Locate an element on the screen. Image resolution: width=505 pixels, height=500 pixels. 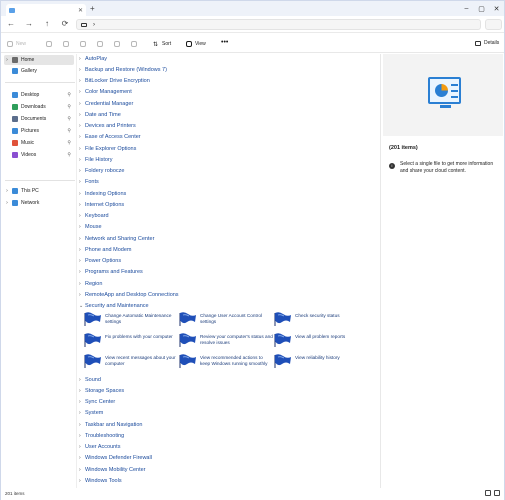
category-backup-and-restore-windows-7: › Backup and Restore (Windows 7) is located at coordinates (123, 69).